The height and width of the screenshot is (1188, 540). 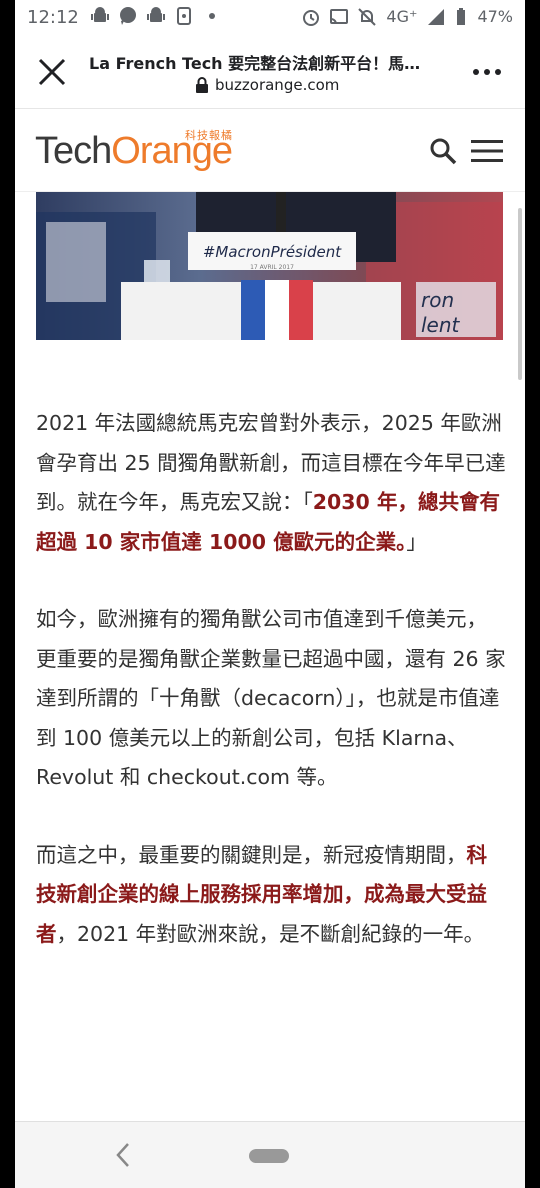 I want to click on home-pill, so click(x=269, y=1156).